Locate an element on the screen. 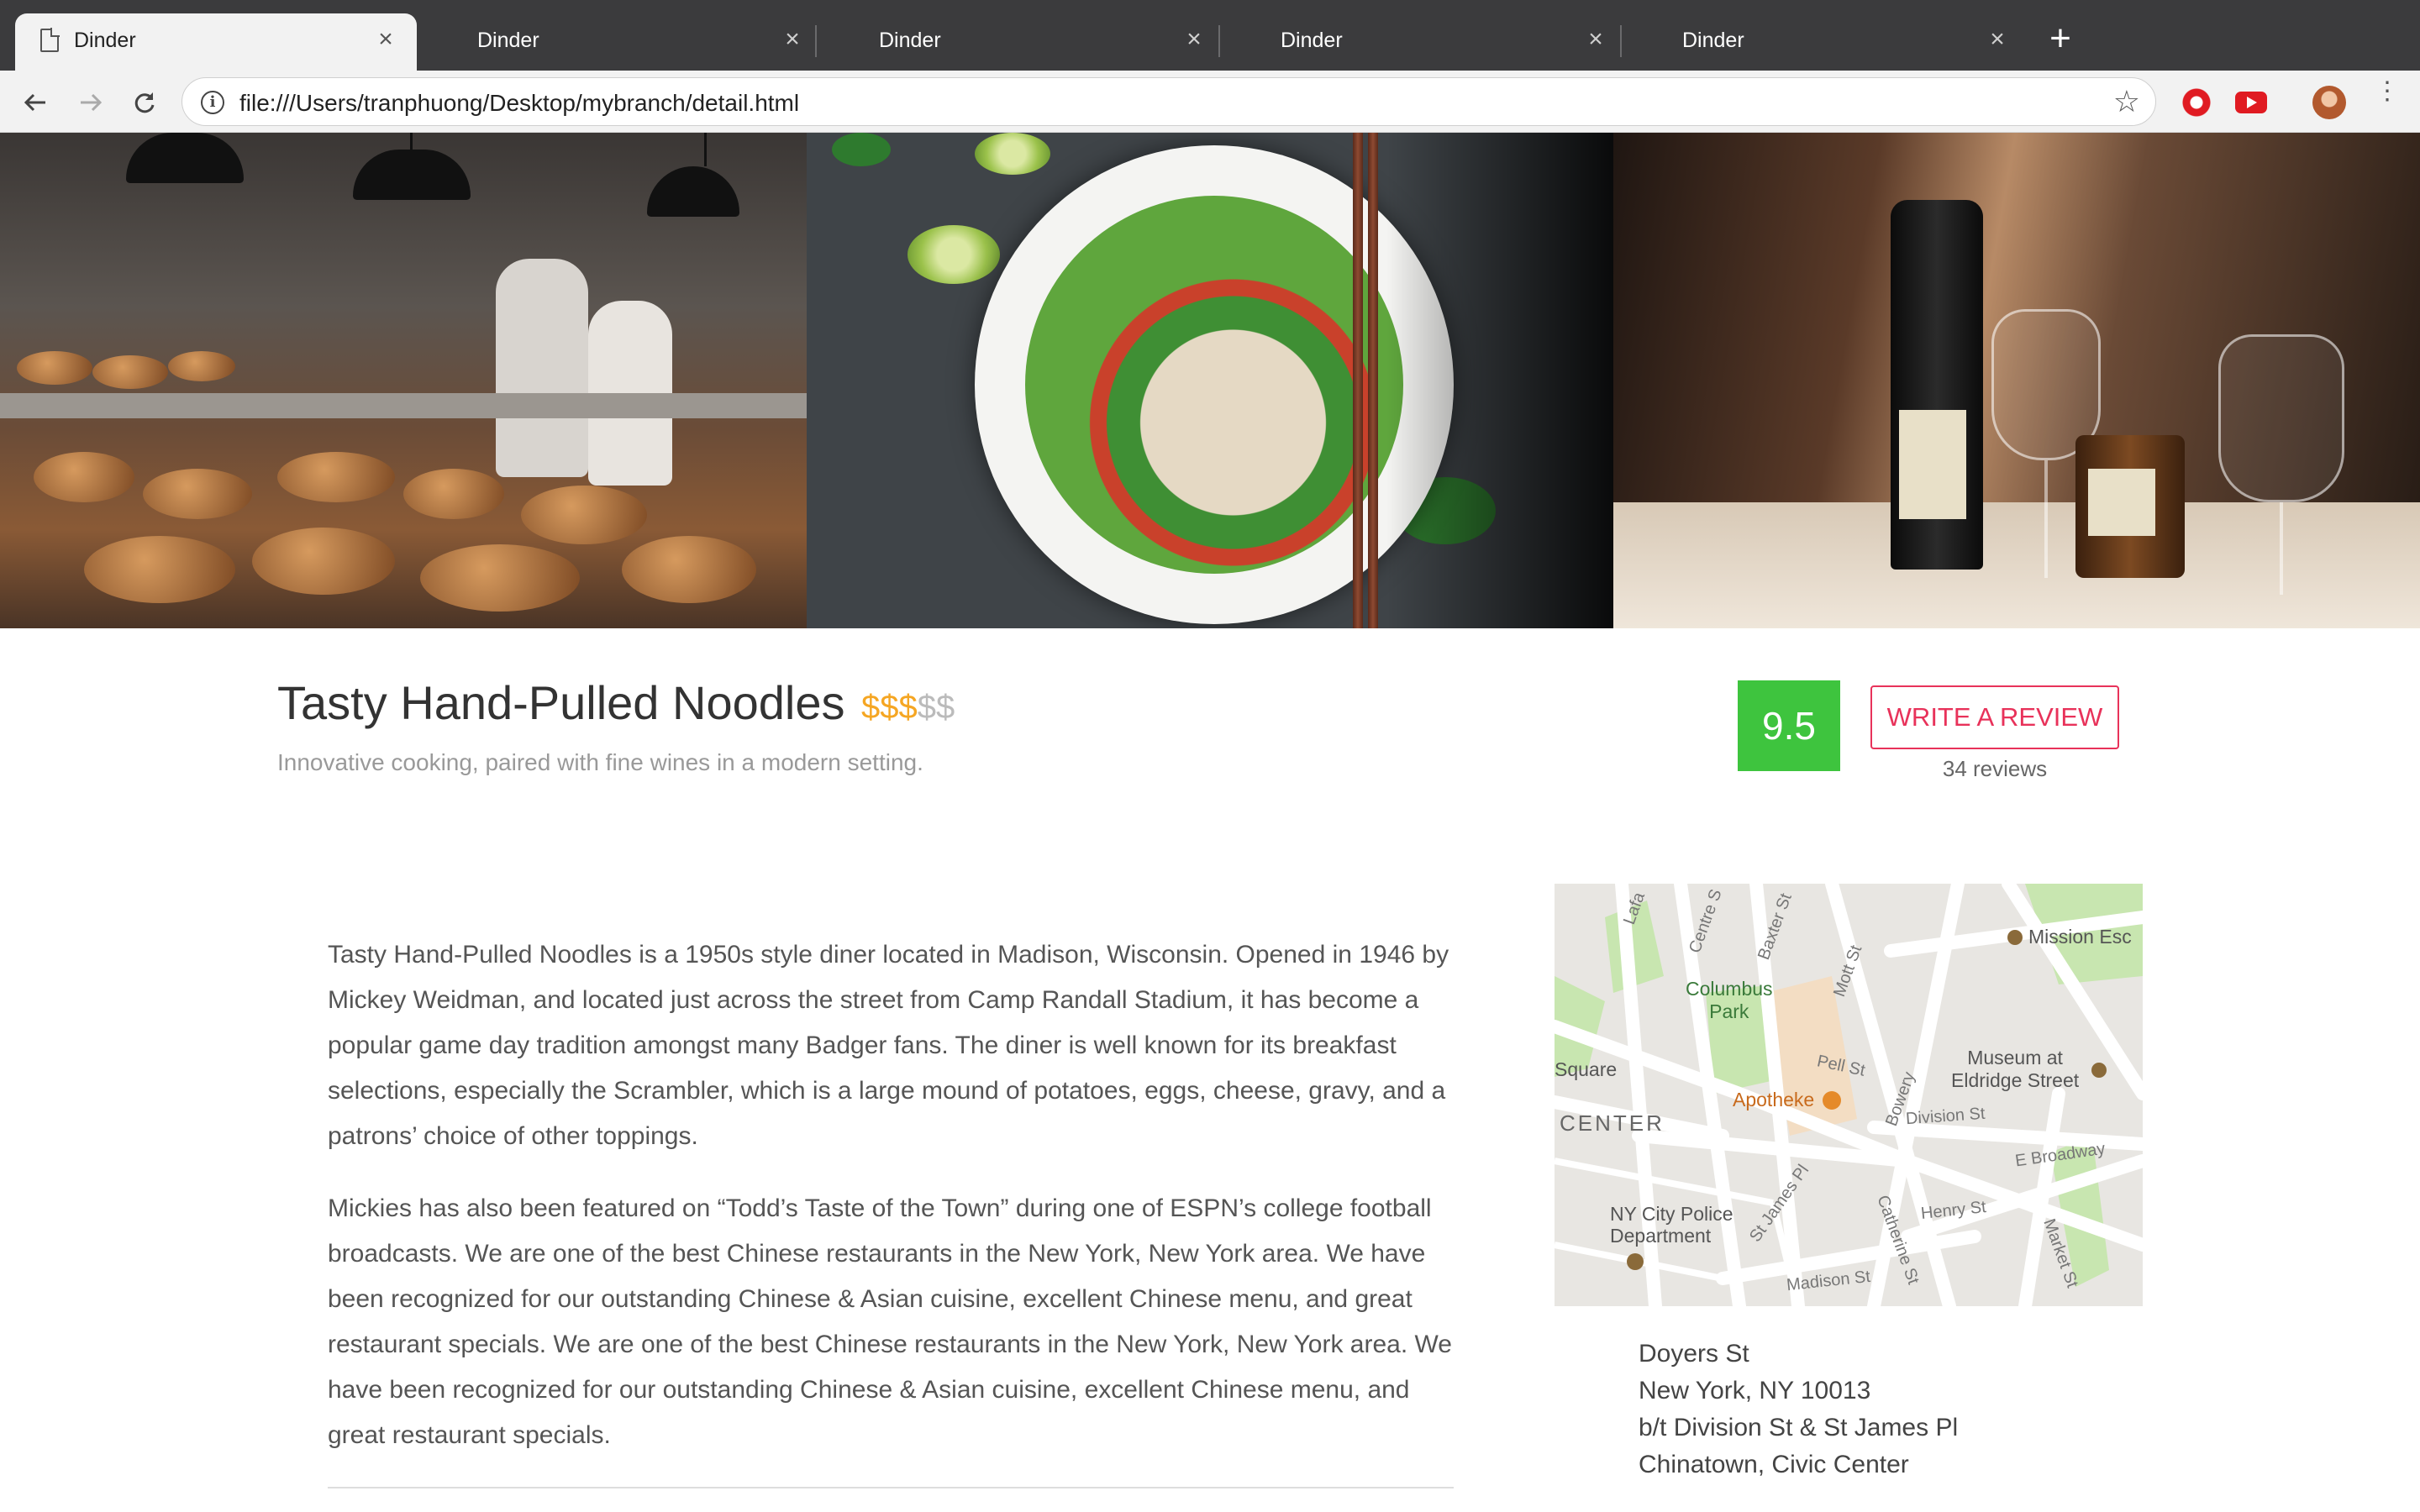  info-icon: i is located at coordinates (212, 102).